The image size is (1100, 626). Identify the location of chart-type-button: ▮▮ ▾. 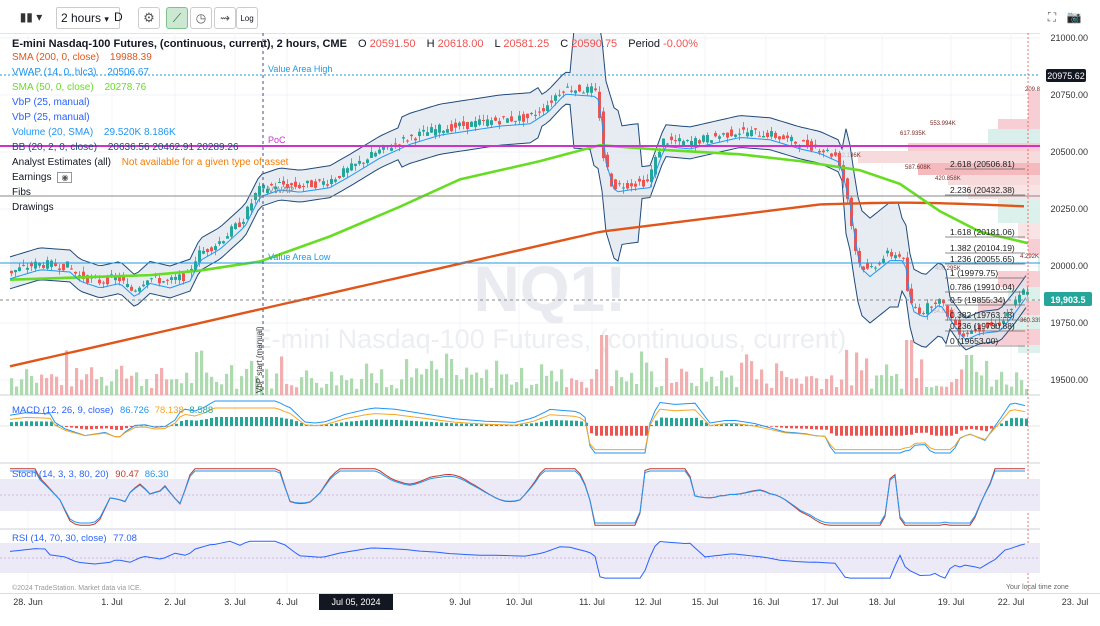
(31, 17).